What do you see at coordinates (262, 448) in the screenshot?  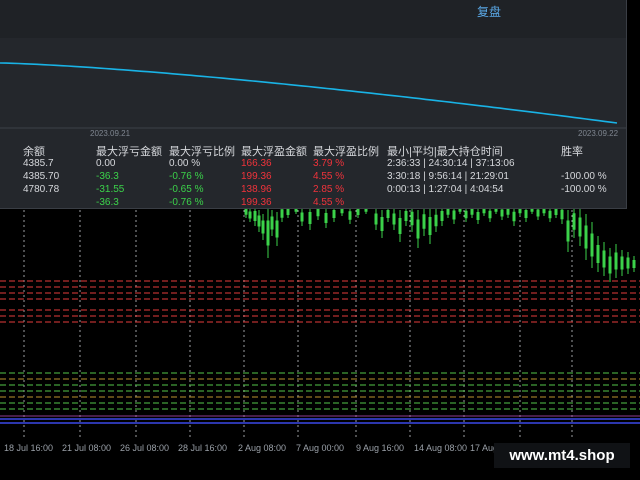 I see `time-axis-label: 2 Aug 08:00` at bounding box center [262, 448].